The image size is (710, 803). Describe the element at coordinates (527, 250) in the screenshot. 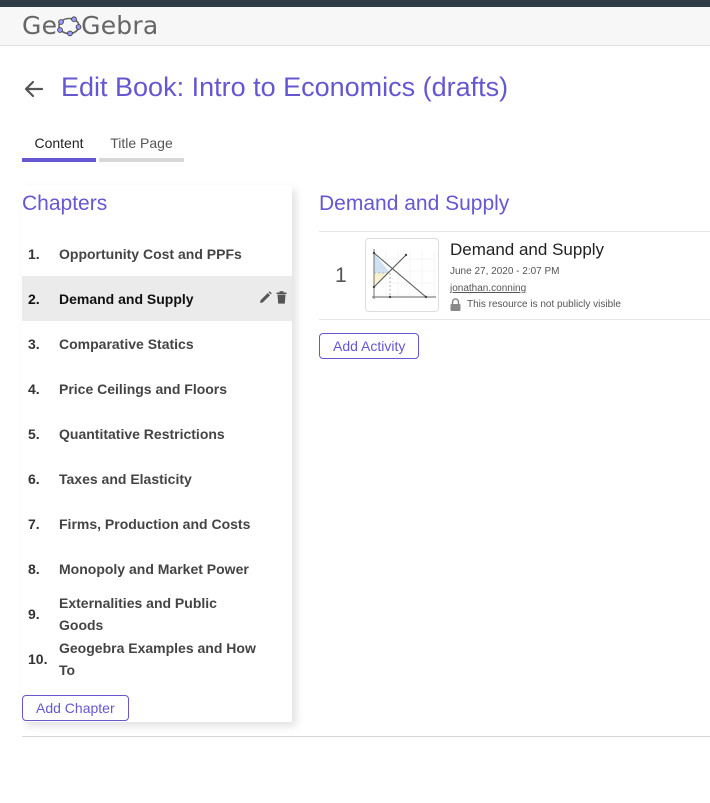

I see `activity-title: Demand and Supply` at that location.